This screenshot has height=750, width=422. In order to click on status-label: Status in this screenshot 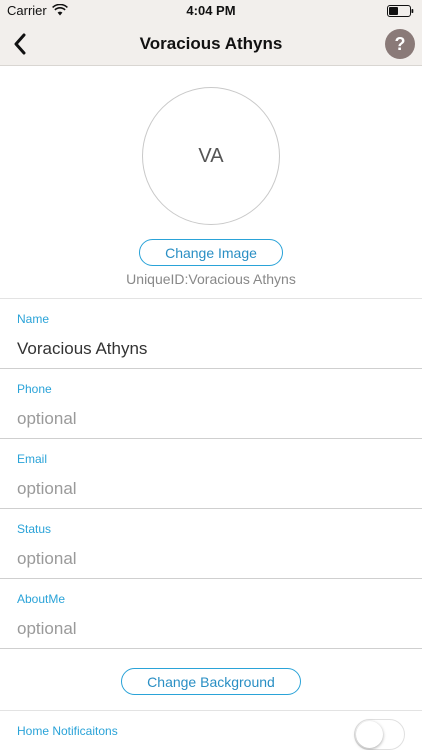, I will do `click(34, 529)`.